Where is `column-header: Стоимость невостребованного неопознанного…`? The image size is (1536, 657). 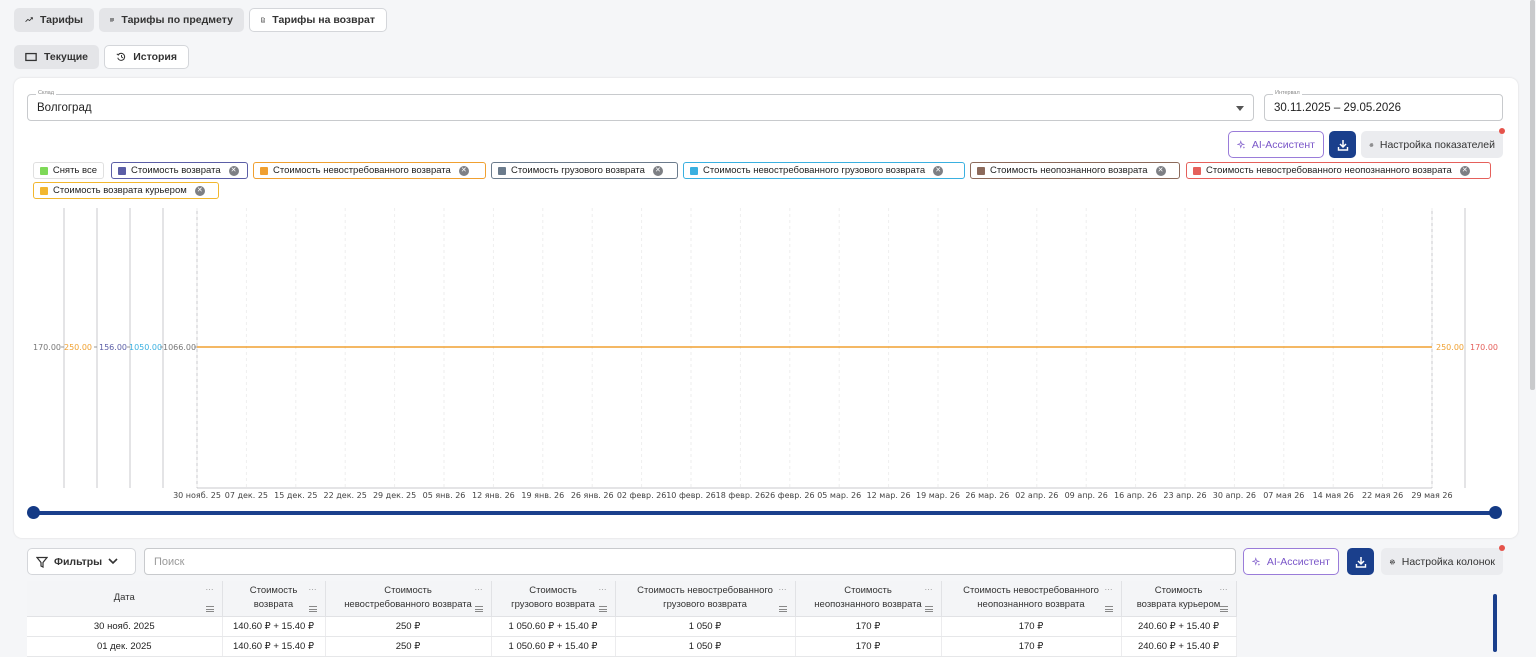 column-header: Стоимость невостребованного неопознанного… is located at coordinates (1031, 599).